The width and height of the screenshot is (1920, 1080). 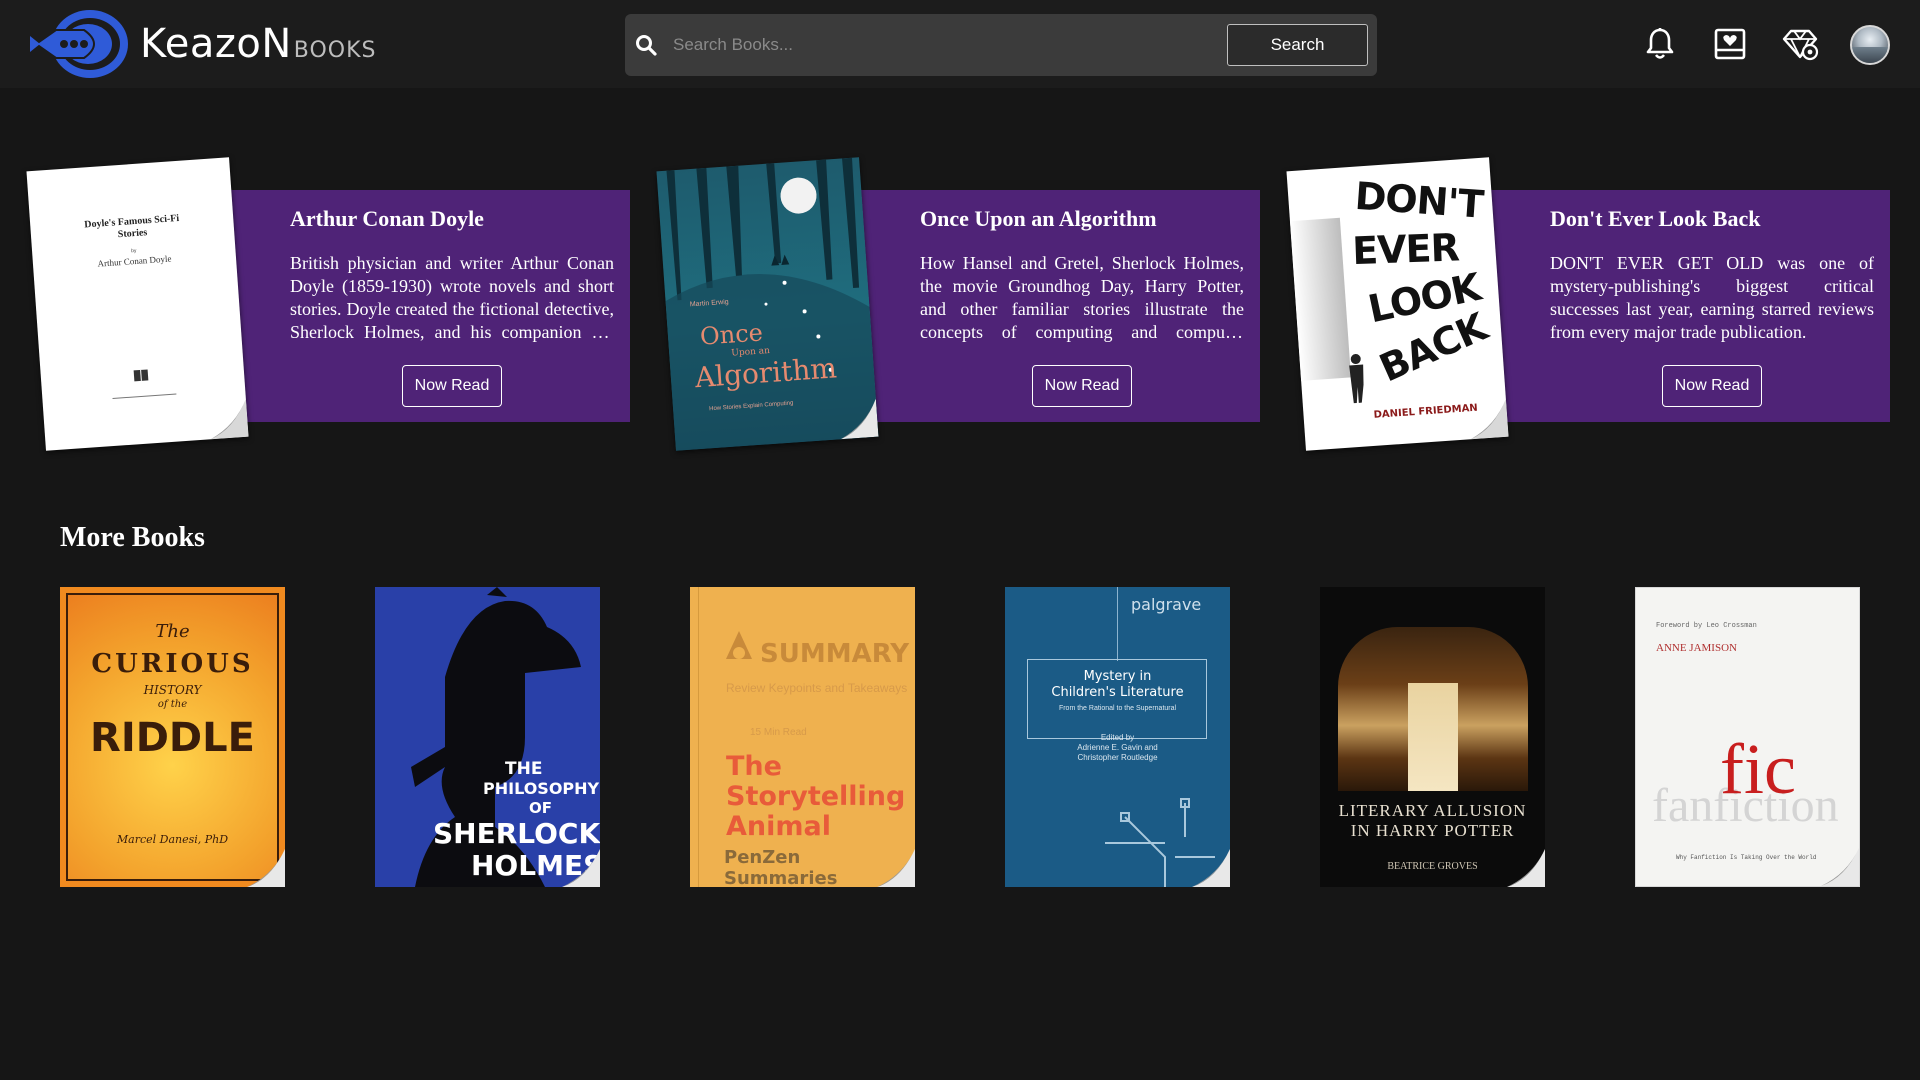 I want to click on cover-keypoints: Review Keypoints and Takeaways, so click(x=817, y=688).